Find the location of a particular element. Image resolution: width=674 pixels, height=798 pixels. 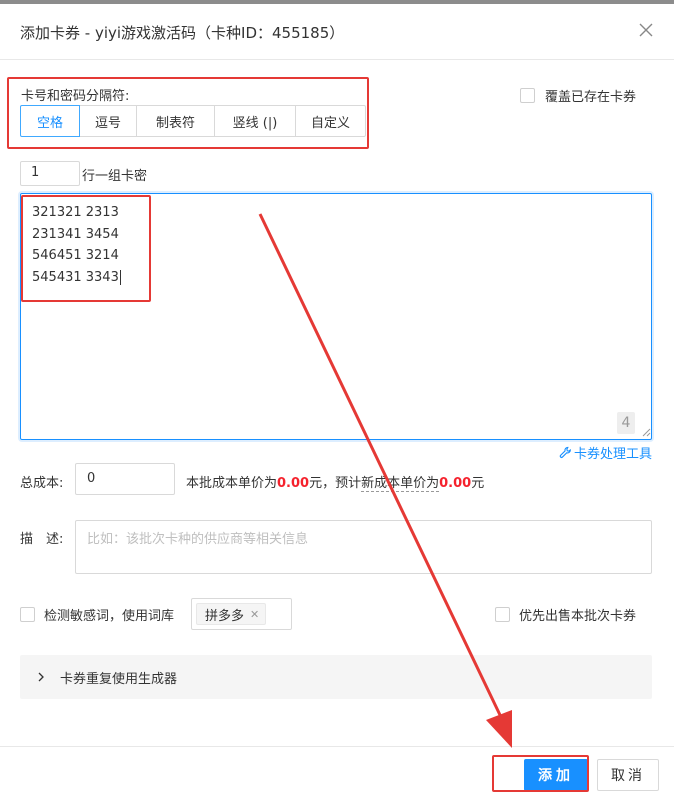

total-cost-label: 总成本: is located at coordinates (42, 483).